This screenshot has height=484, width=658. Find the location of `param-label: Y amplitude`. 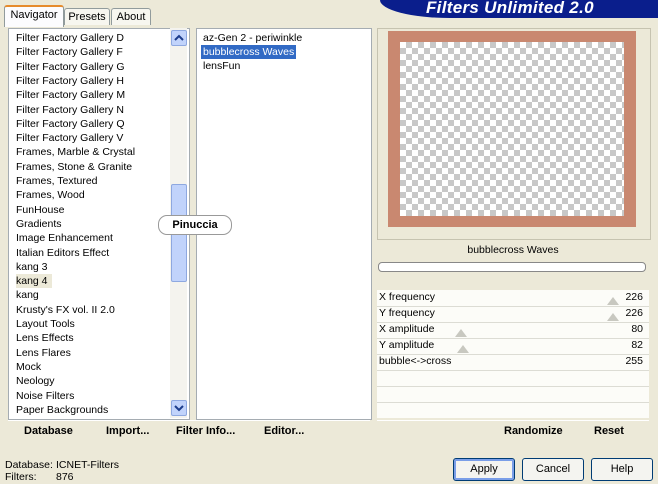

param-label: Y amplitude is located at coordinates (407, 345).